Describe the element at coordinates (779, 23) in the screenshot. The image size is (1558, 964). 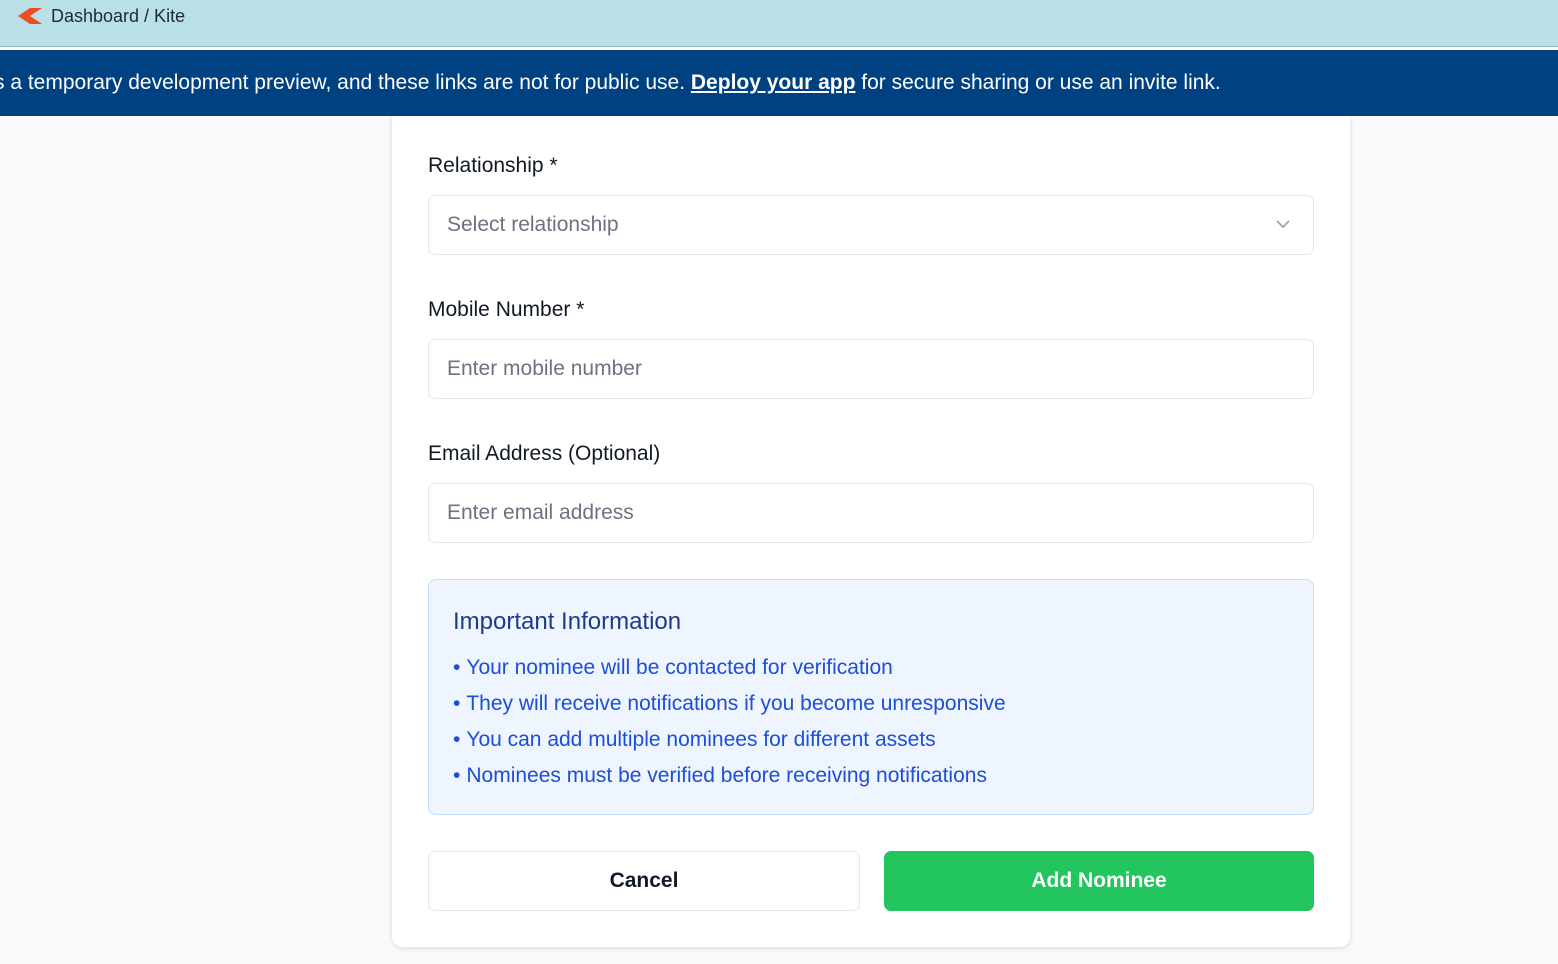
I see `window-titlebar: Dashboard / Kite` at that location.